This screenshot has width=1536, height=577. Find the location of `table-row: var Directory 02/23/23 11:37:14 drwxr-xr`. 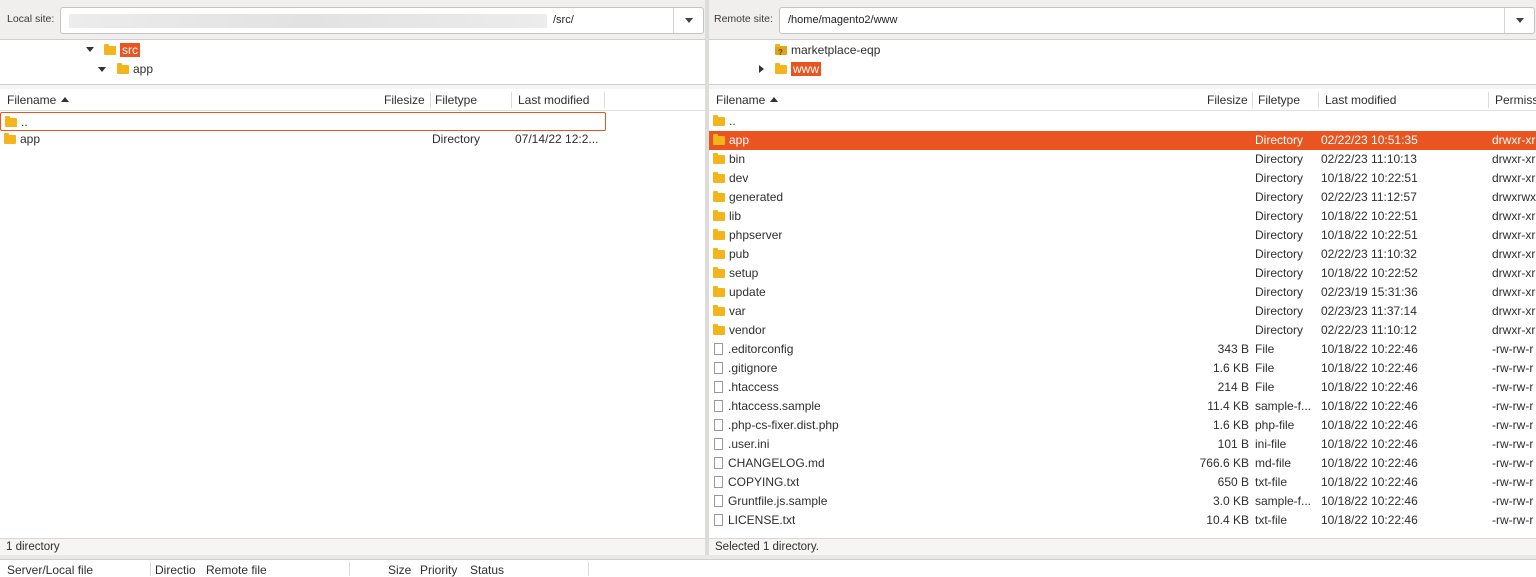

table-row: var Directory 02/23/23 11:37:14 drwxr-xr is located at coordinates (1122, 311).